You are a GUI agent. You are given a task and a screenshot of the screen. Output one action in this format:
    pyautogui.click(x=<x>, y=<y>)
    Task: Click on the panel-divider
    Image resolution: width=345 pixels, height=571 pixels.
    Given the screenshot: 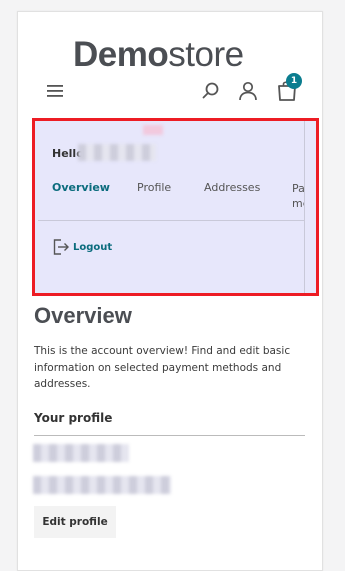 What is the action you would take?
    pyautogui.click(x=171, y=220)
    